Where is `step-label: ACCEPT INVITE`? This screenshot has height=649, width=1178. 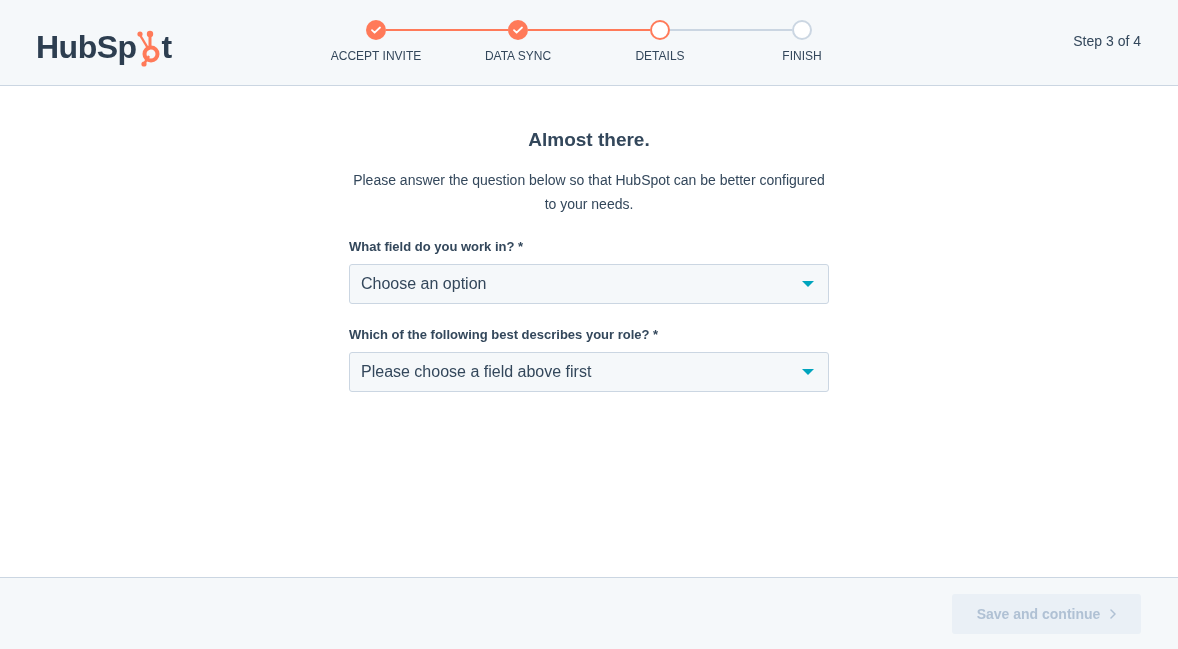 step-label: ACCEPT INVITE is located at coordinates (376, 56).